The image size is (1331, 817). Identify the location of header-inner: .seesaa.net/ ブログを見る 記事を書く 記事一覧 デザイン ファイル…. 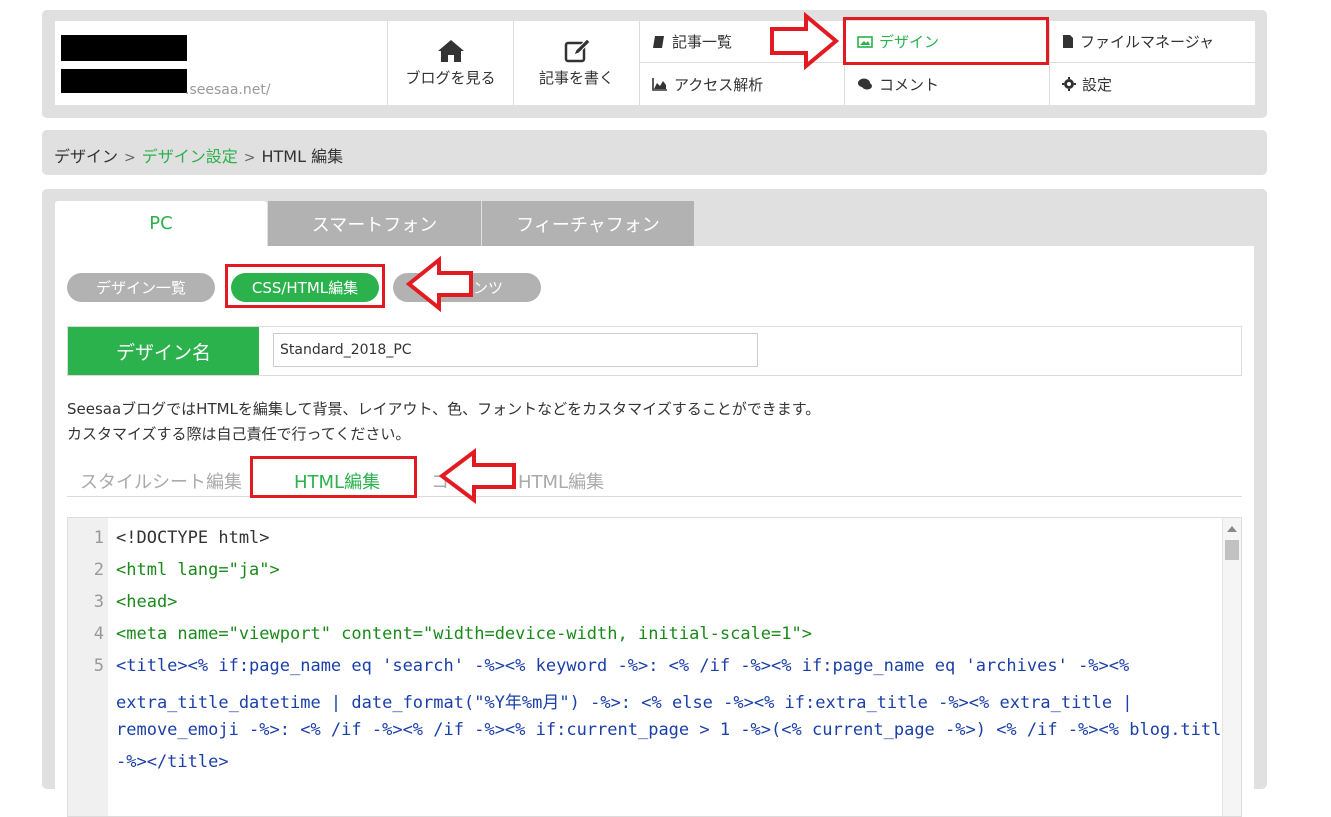
(655, 63).